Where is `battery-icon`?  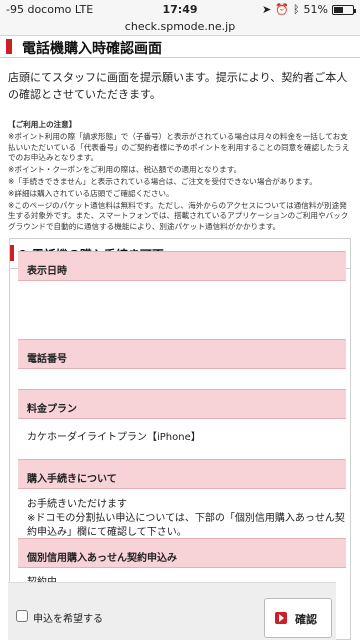
battery-icon is located at coordinates (344, 9).